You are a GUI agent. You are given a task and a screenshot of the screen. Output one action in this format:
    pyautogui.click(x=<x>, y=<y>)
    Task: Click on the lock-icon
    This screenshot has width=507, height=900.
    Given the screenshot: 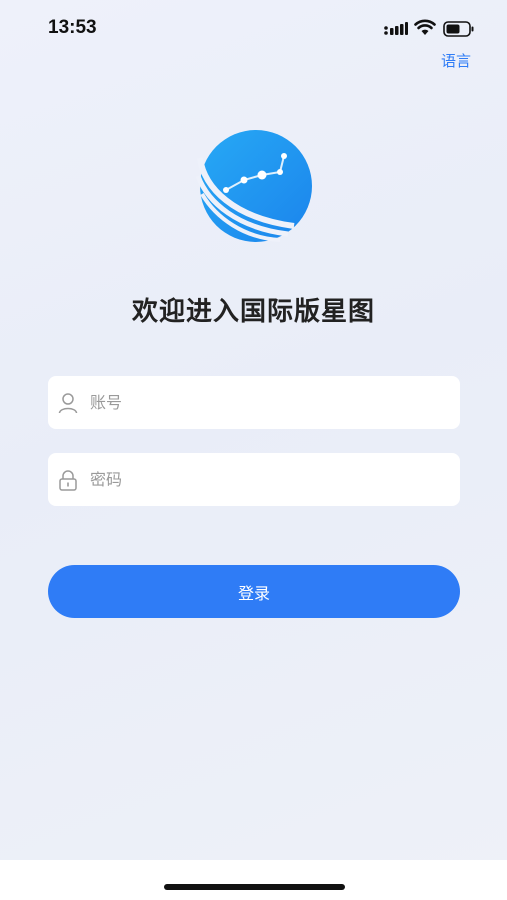 What is the action you would take?
    pyautogui.click(x=68, y=480)
    